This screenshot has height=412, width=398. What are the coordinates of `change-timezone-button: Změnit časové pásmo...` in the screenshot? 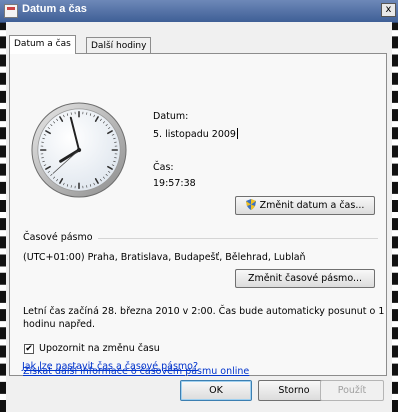 It's located at (305, 278).